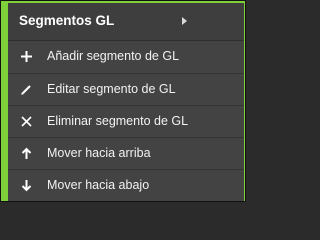 The image size is (320, 240). What do you see at coordinates (111, 89) in the screenshot?
I see `menu-item-label: Editar segmento de GL` at bounding box center [111, 89].